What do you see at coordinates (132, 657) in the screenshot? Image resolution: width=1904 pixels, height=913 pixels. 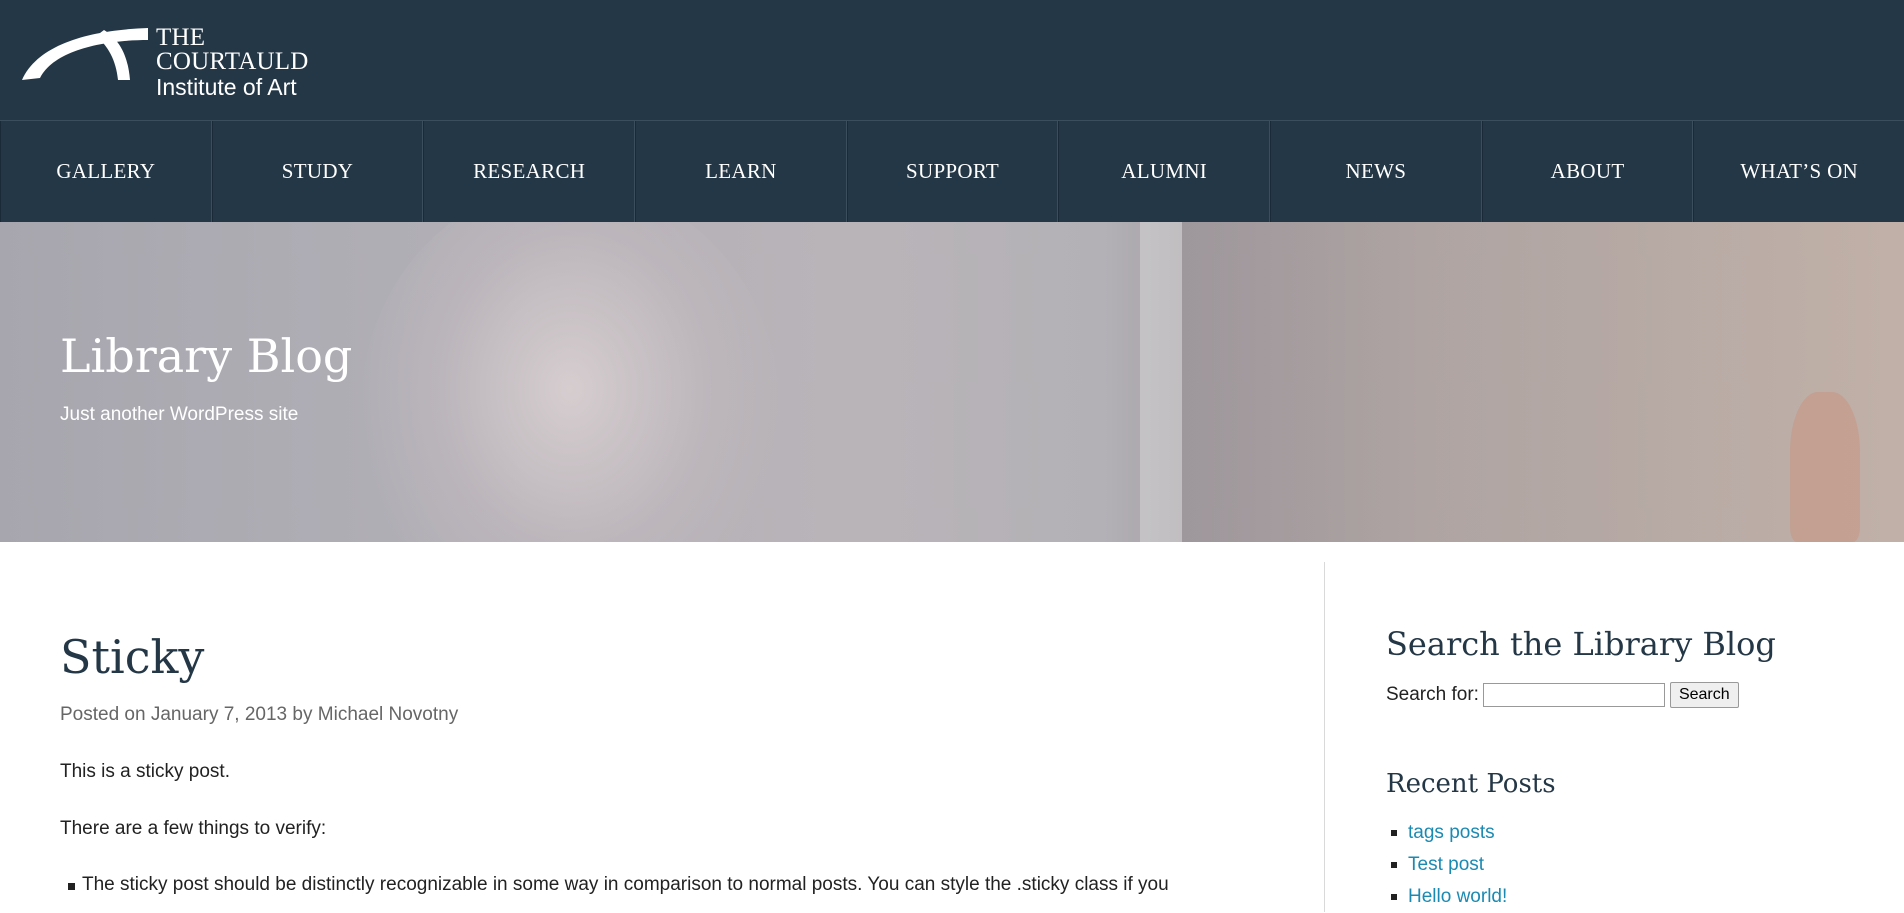 I see `post-title: Sticky` at bounding box center [132, 657].